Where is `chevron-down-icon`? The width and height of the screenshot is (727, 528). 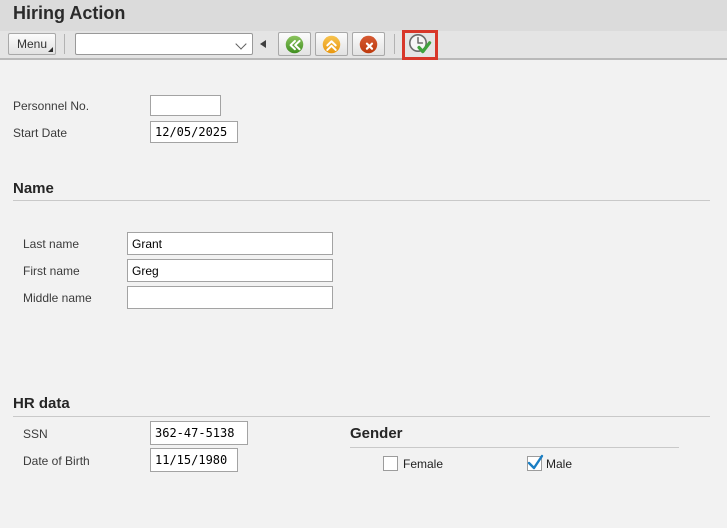 chevron-down-icon is located at coordinates (241, 44).